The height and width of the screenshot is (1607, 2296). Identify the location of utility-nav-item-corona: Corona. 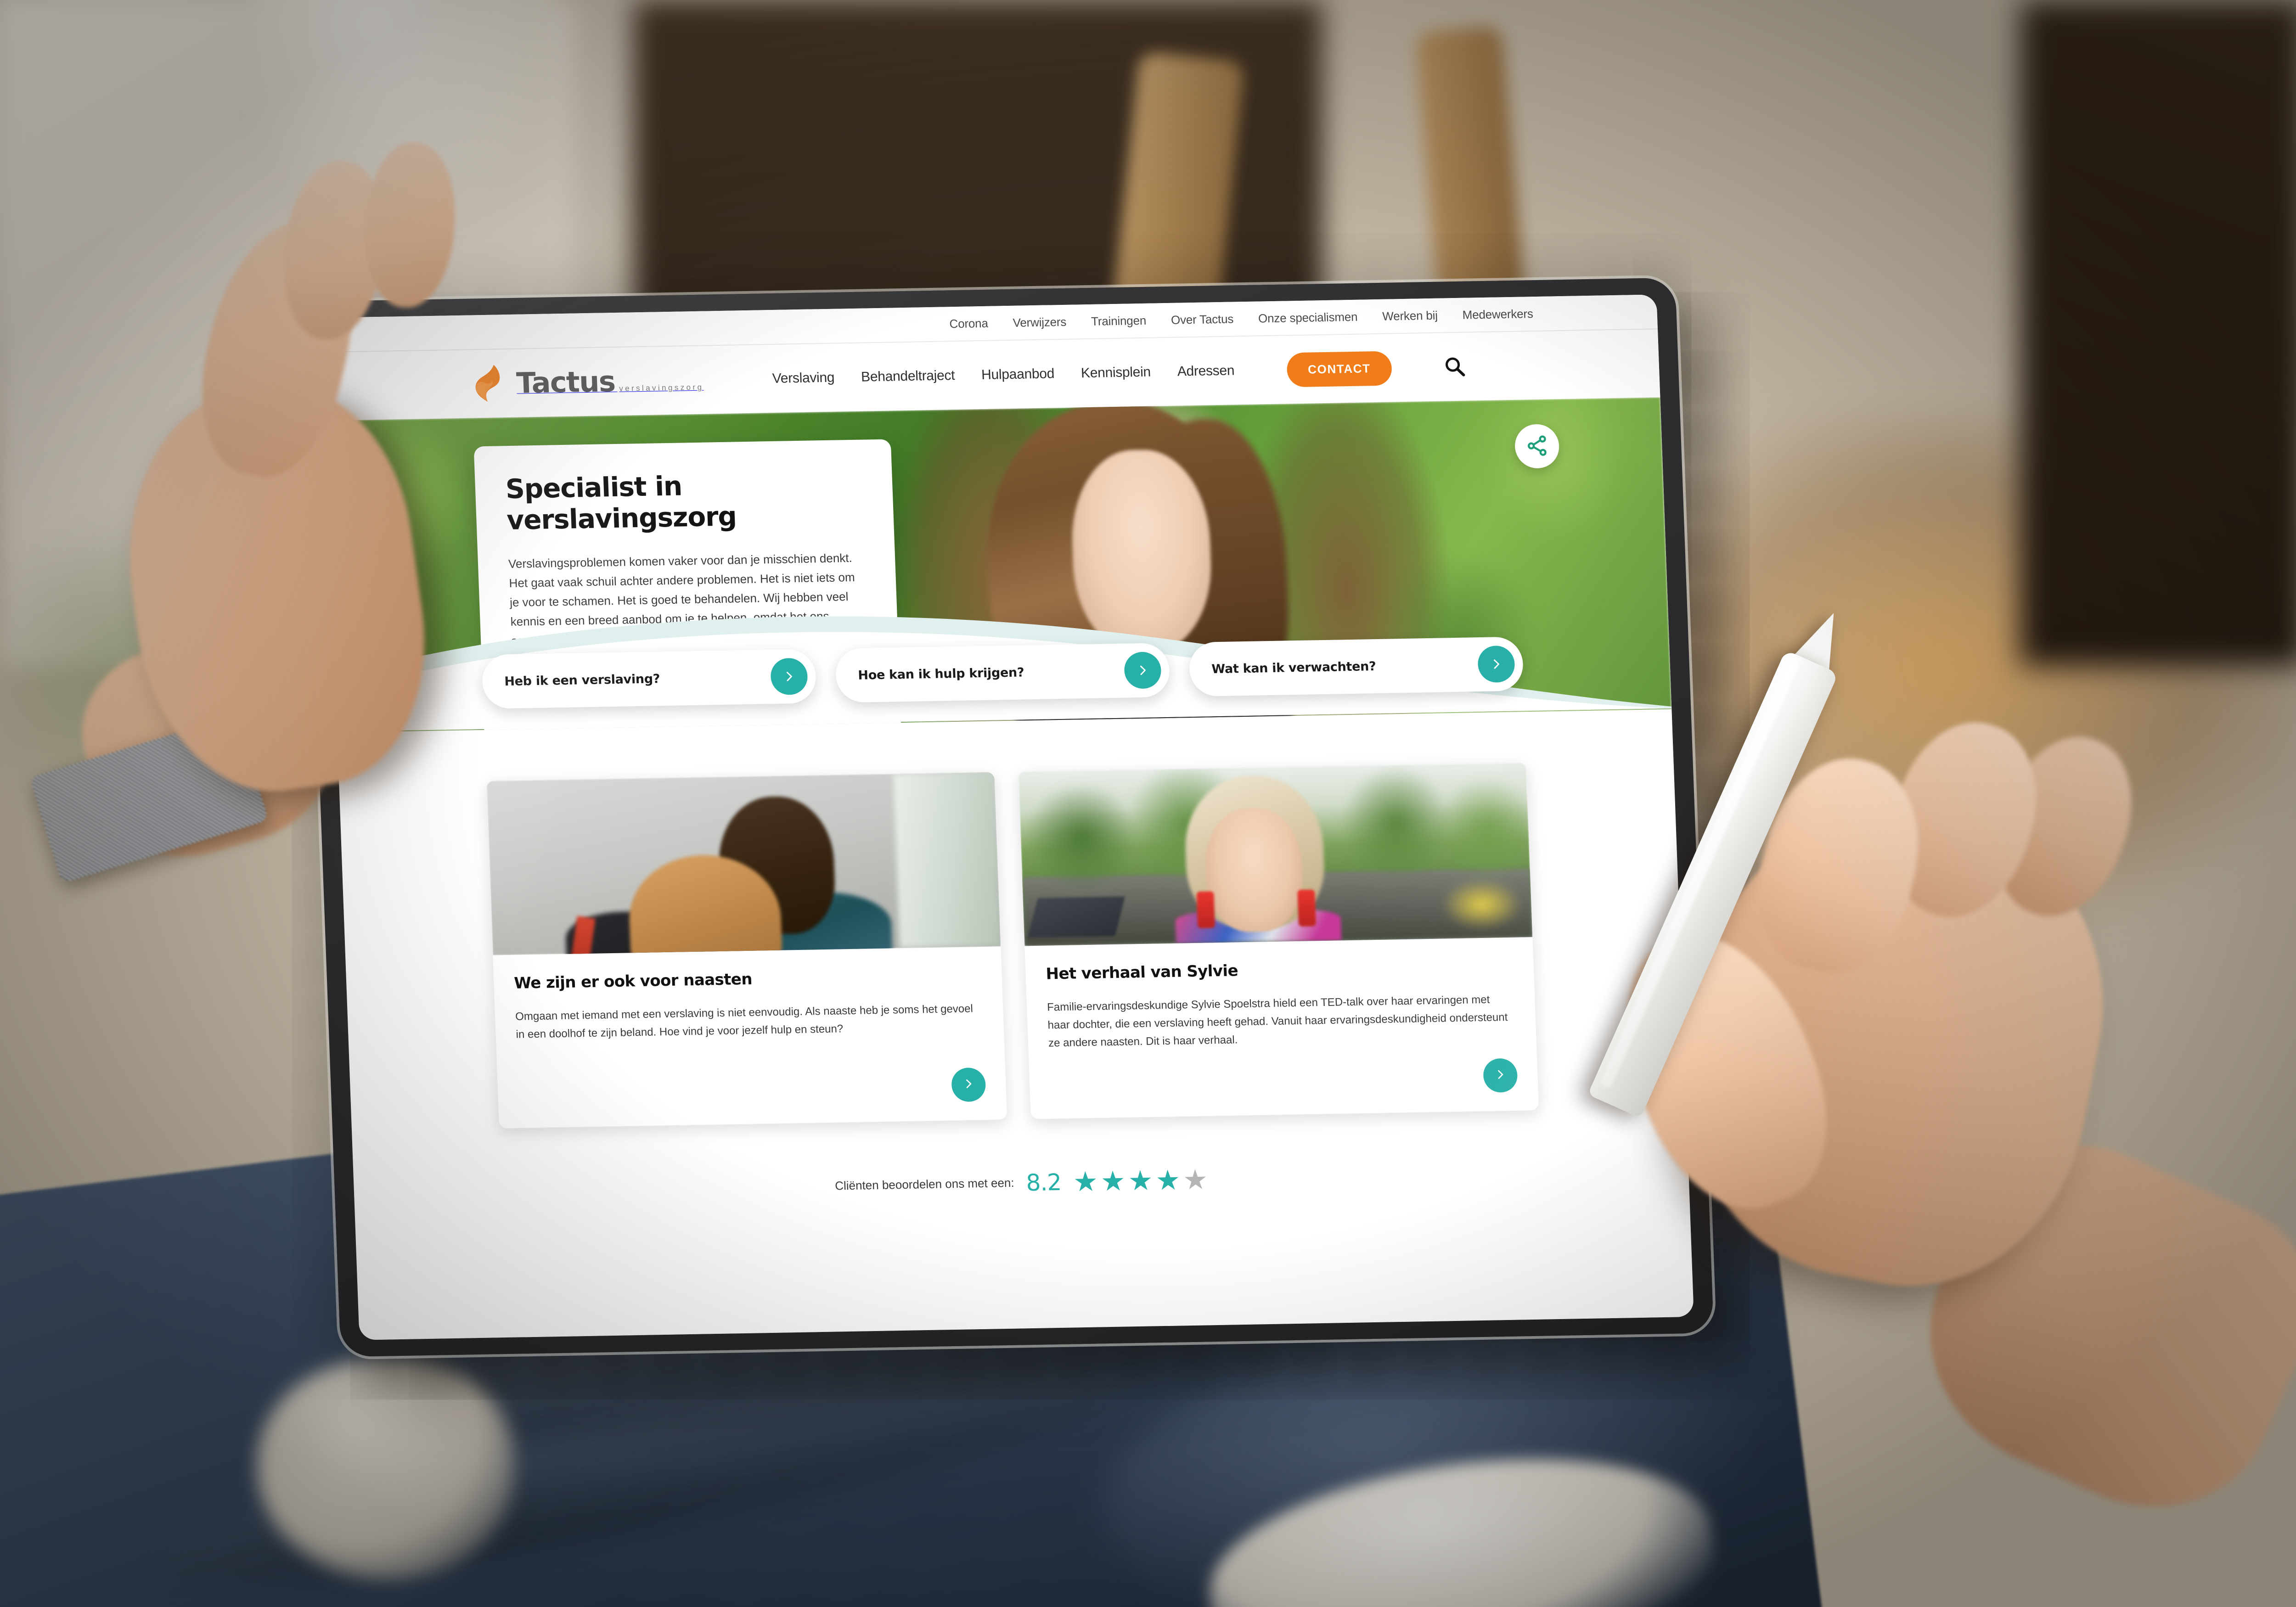
(968, 323).